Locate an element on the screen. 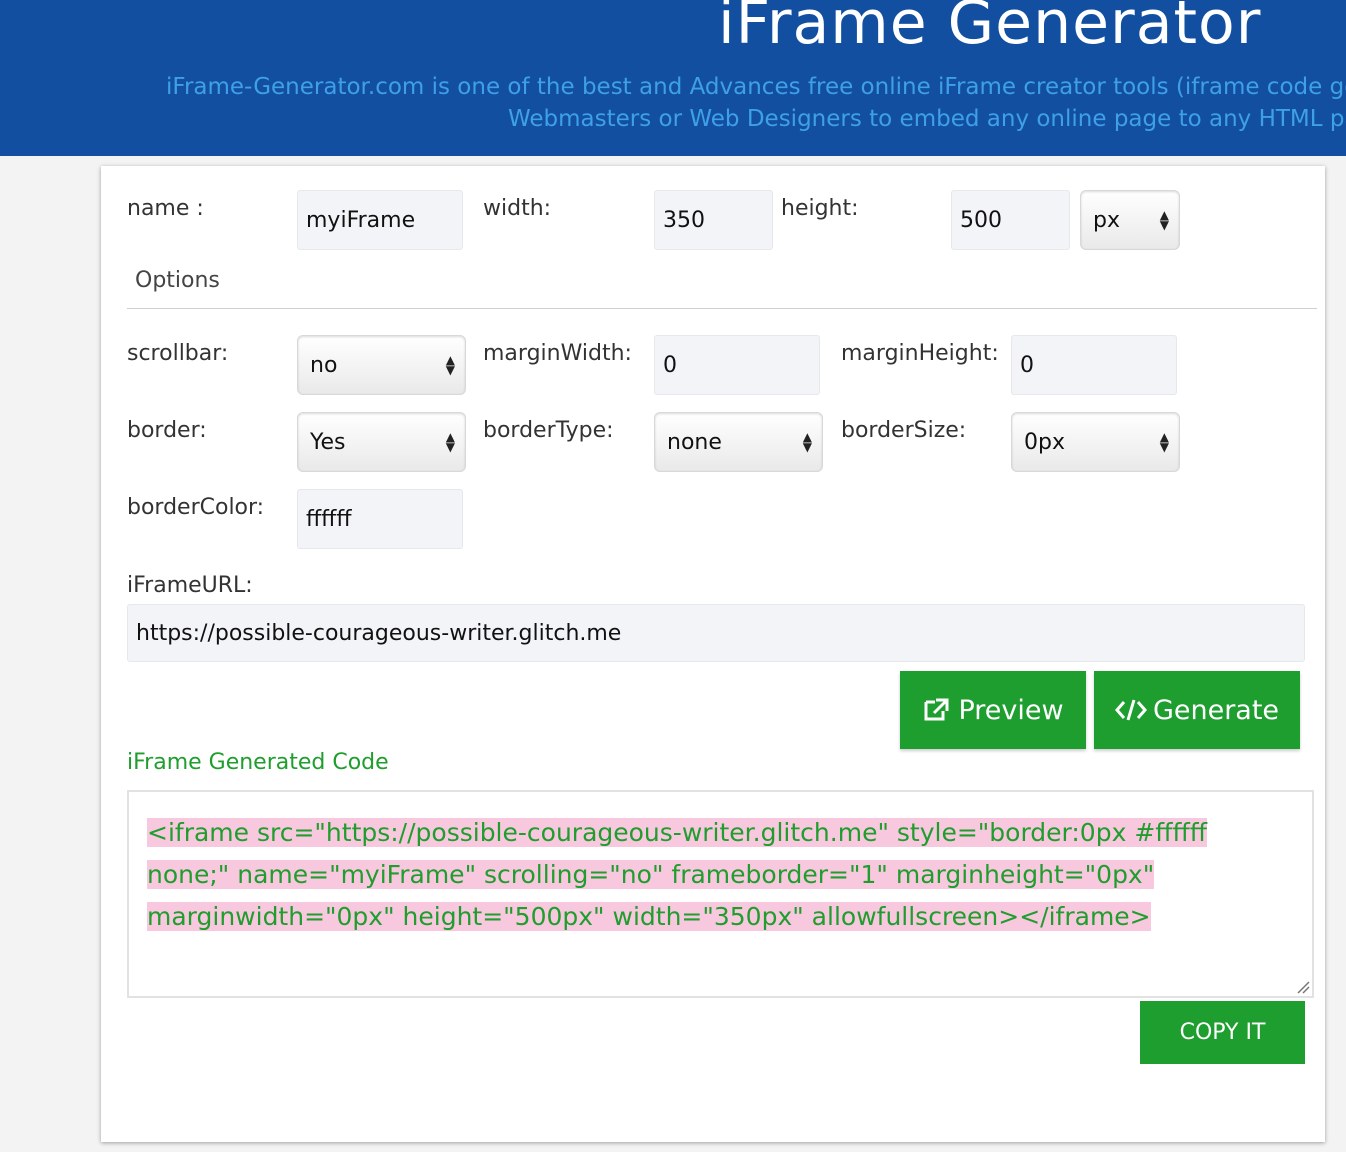 Image resolution: width=1346 pixels, height=1152 pixels. preview-button: Preview is located at coordinates (993, 710).